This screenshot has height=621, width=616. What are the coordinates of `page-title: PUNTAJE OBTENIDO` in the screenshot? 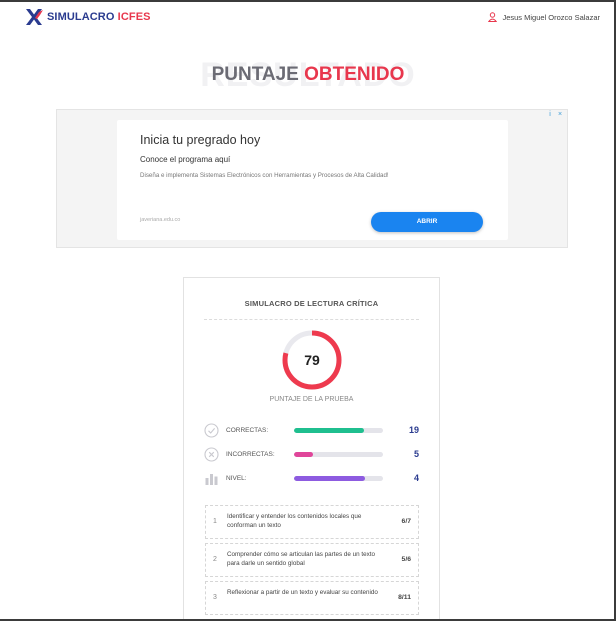 It's located at (308, 75).